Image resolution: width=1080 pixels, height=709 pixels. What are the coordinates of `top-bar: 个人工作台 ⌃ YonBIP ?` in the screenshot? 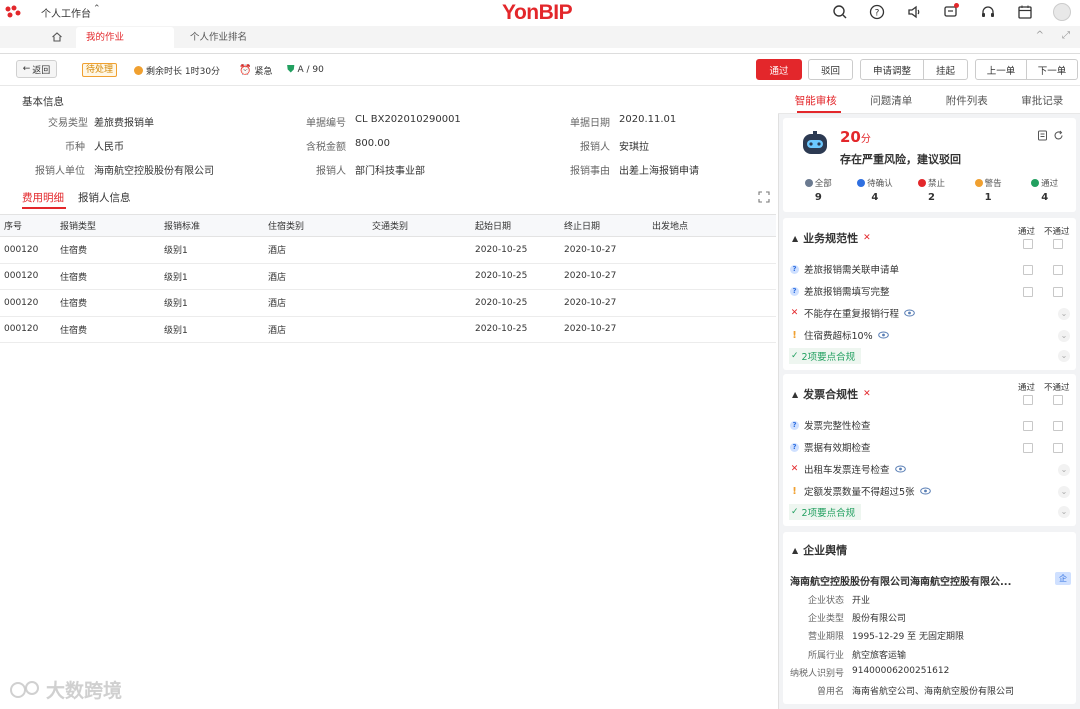 It's located at (540, 13).